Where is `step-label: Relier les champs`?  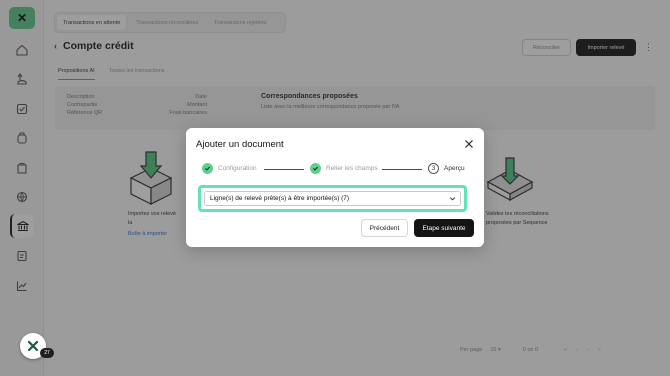
step-label: Relier les champs is located at coordinates (352, 168).